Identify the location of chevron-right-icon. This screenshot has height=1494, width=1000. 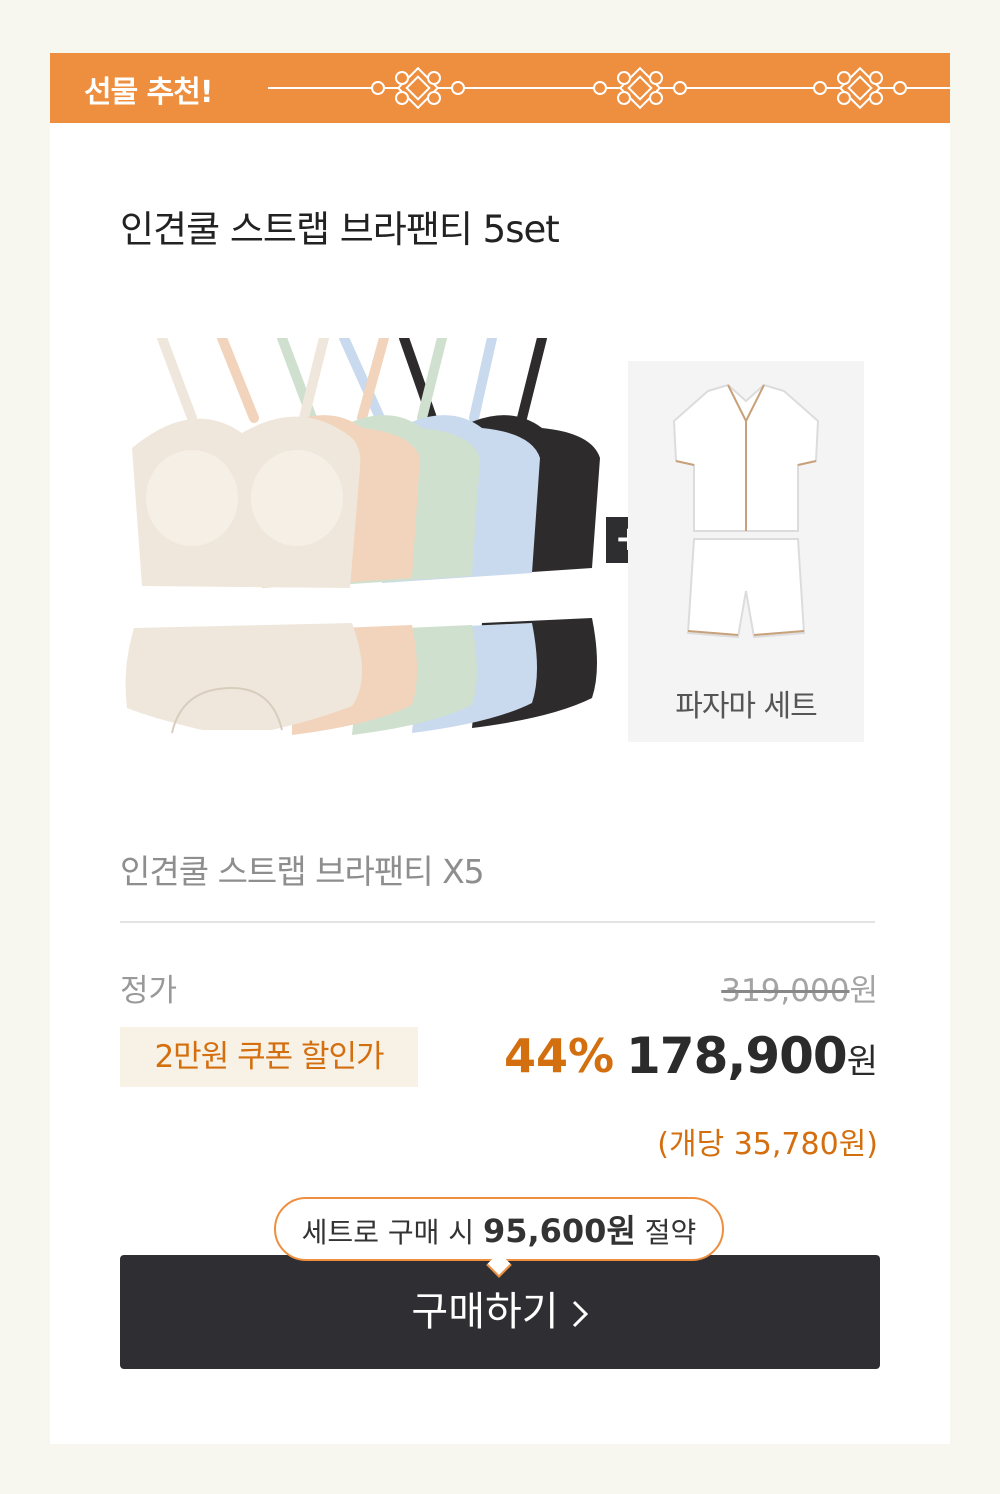
(580, 1314).